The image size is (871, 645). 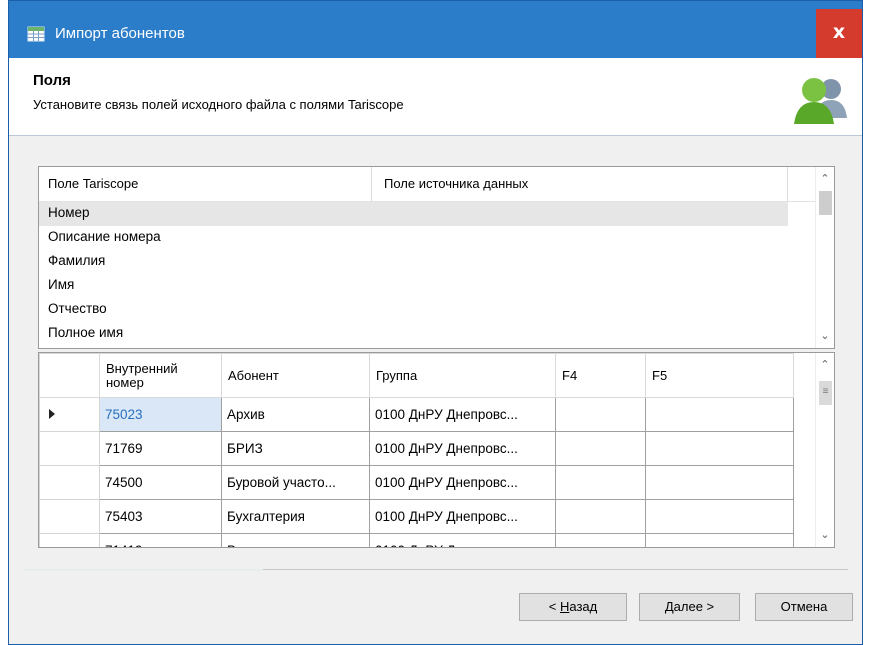 What do you see at coordinates (825, 203) in the screenshot?
I see `scrollbar-thumb` at bounding box center [825, 203].